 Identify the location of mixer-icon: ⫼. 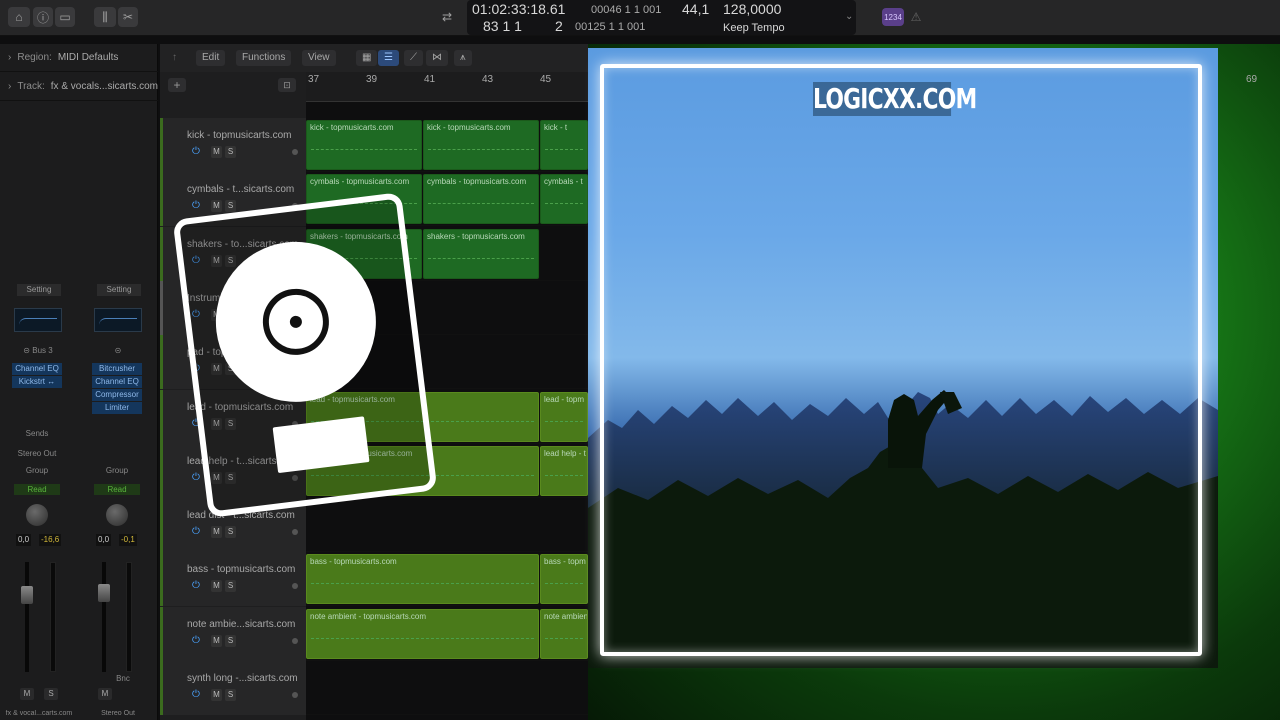
(105, 17).